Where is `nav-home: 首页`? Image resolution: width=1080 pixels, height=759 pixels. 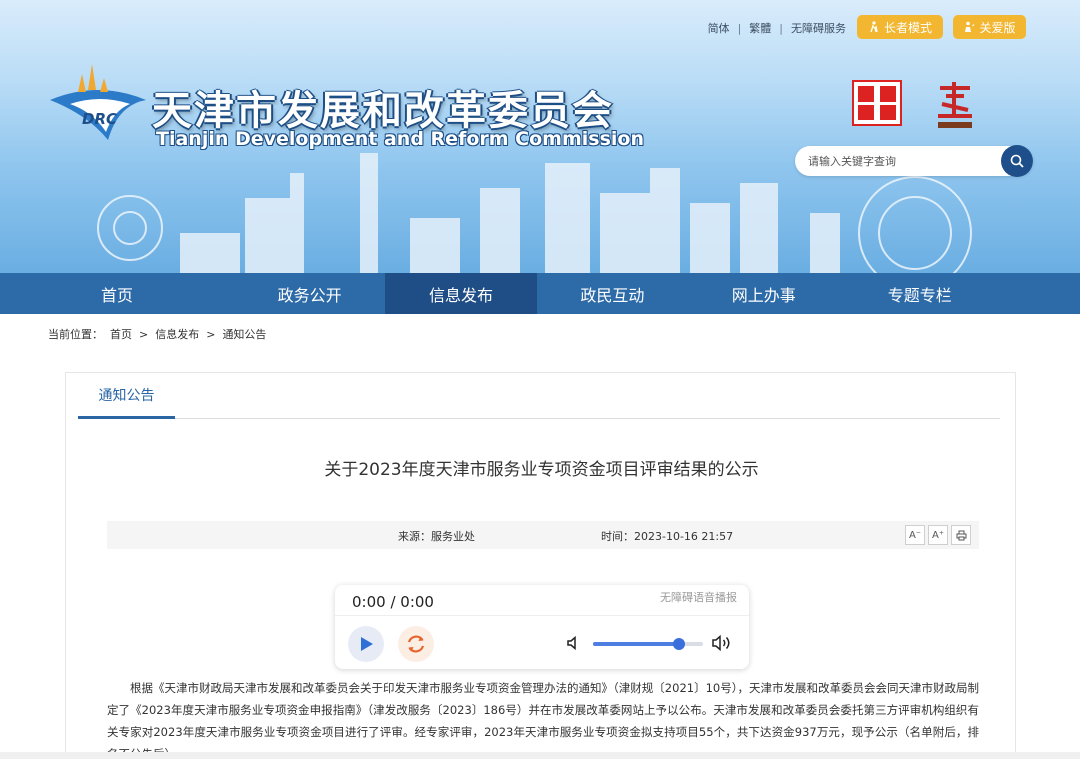 nav-home: 首页 is located at coordinates (117, 293).